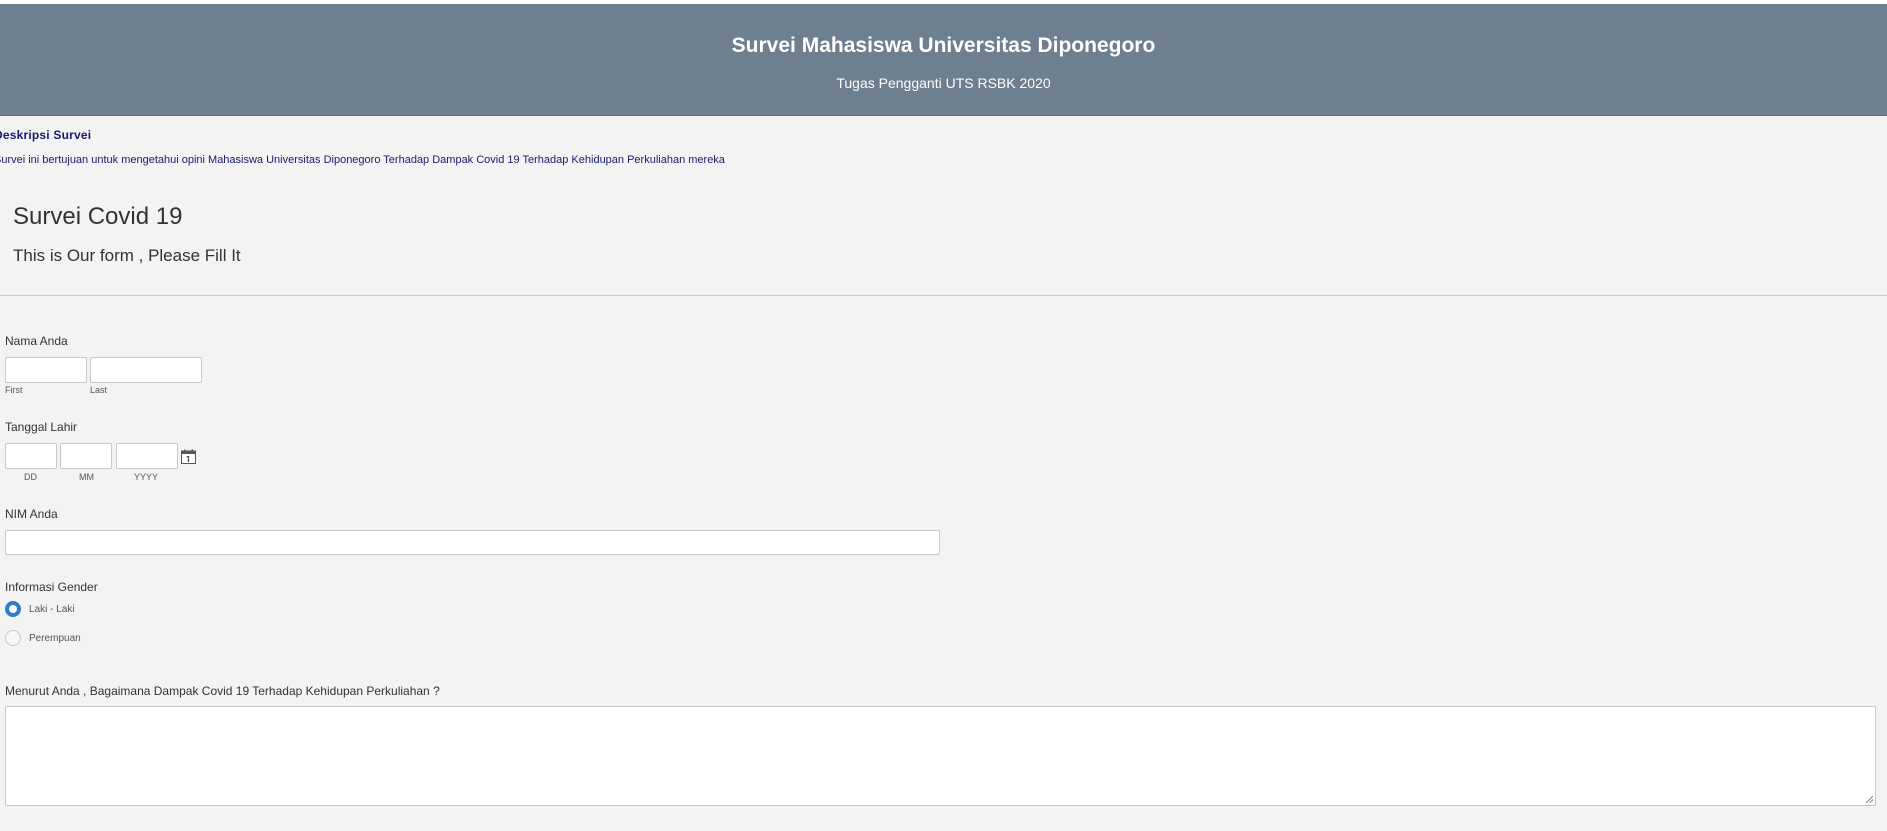 The height and width of the screenshot is (831, 1887). What do you see at coordinates (13, 609) in the screenshot?
I see `gender-radio-laki` at bounding box center [13, 609].